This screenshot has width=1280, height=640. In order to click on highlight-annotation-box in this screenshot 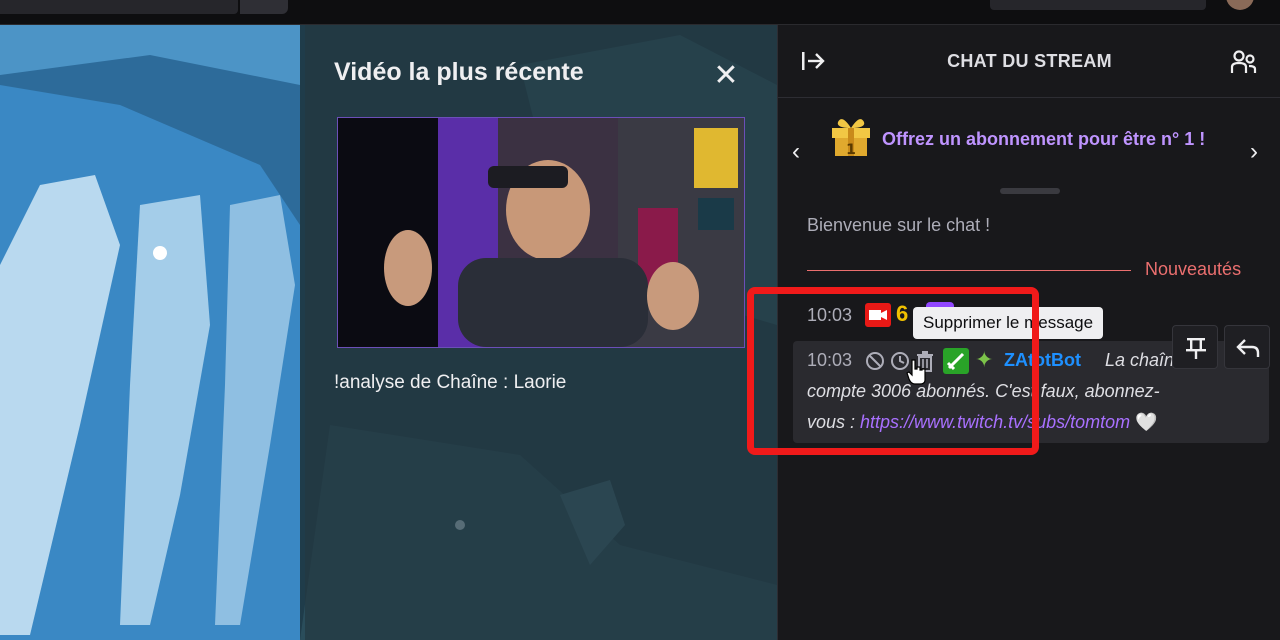, I will do `click(893, 371)`.